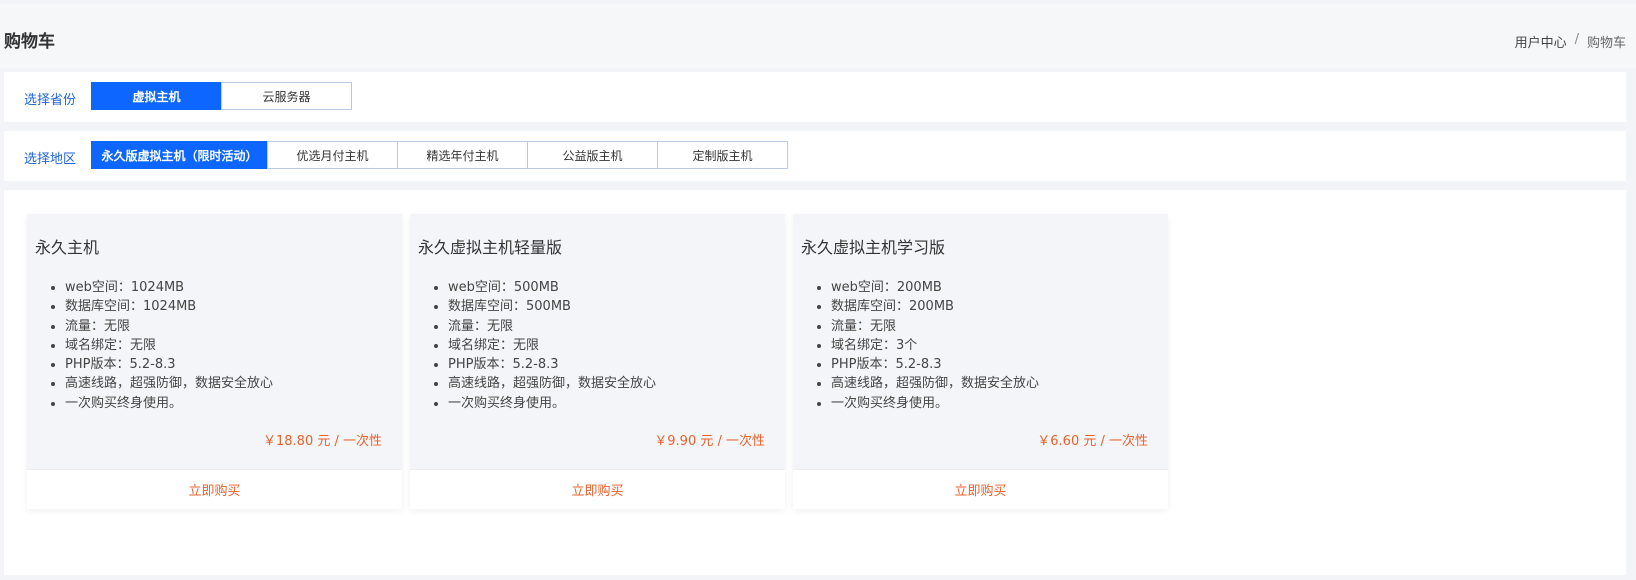  I want to click on product-price: ￥6.60 元 / 一次性, so click(1092, 441).